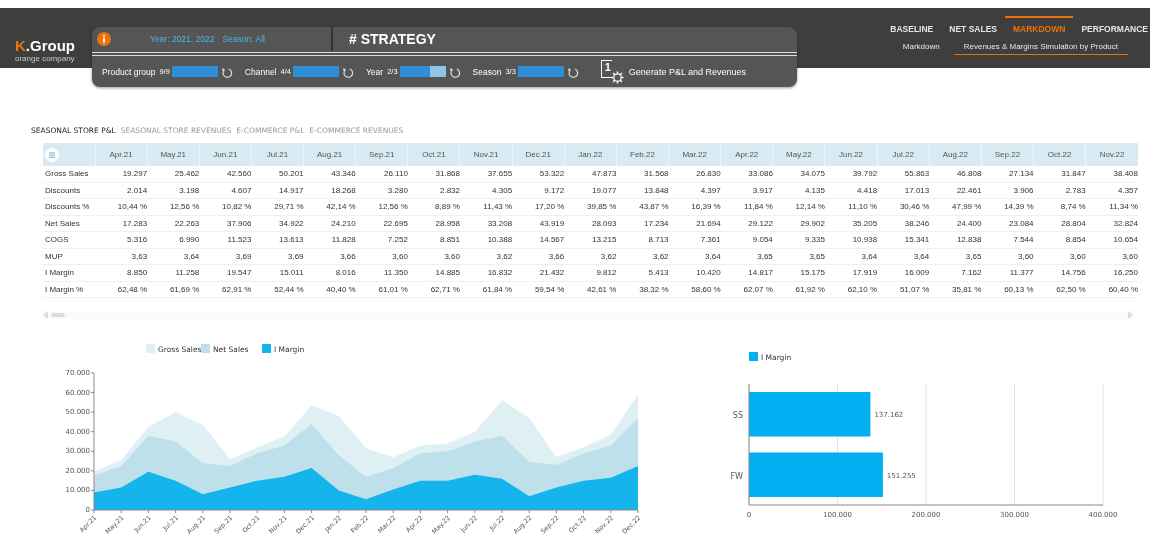 Image resolution: width=1150 pixels, height=539 pixels. I want to click on table-cell: 14,39 %, so click(1007, 206).